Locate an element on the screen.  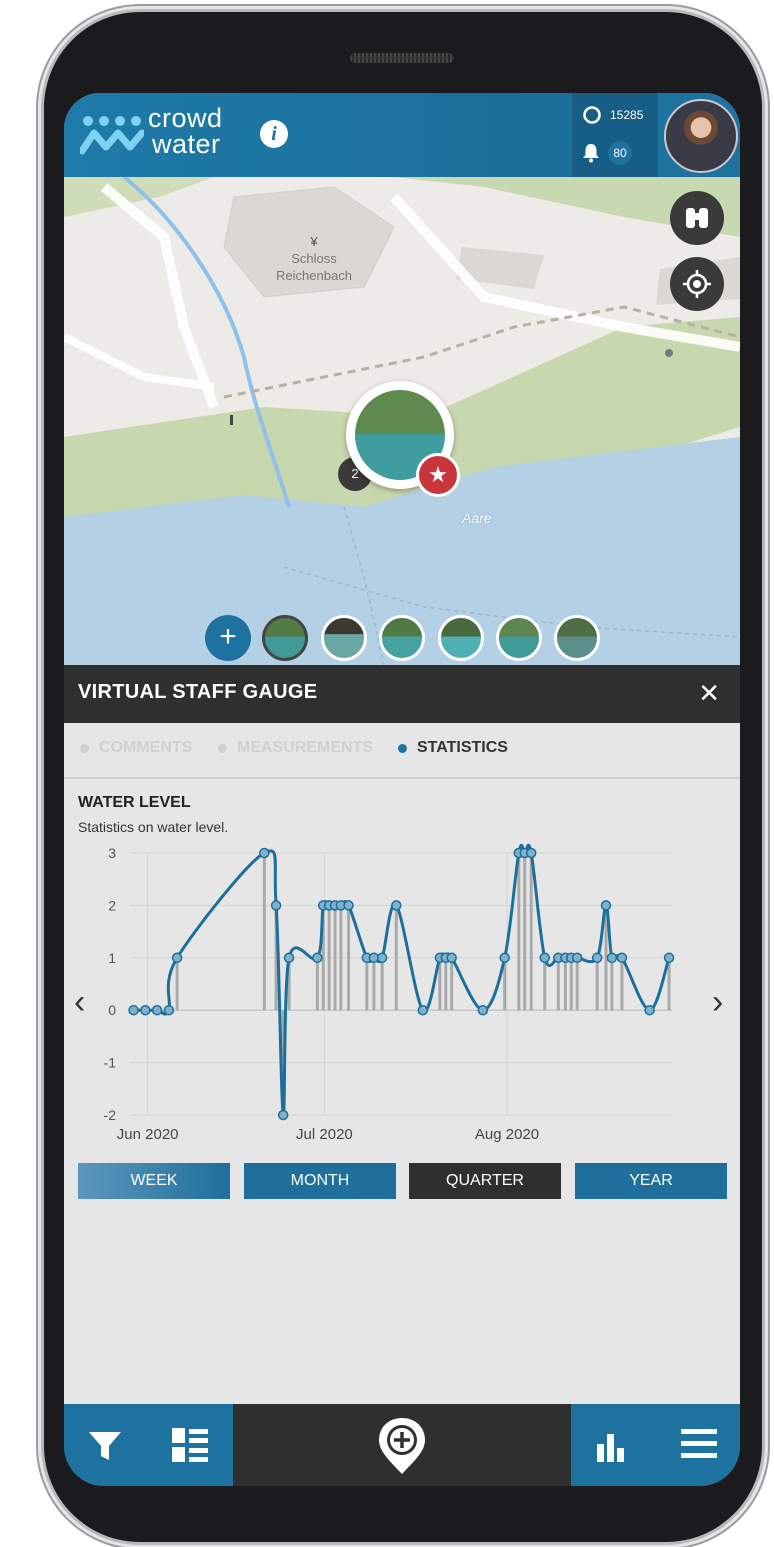
tab-comments: COMMENTS is located at coordinates (136, 748).